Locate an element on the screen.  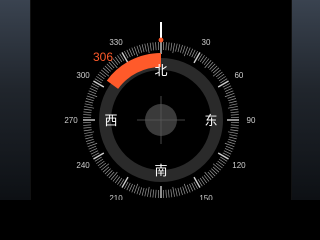
north-marker-dot is located at coordinates (161, 40).